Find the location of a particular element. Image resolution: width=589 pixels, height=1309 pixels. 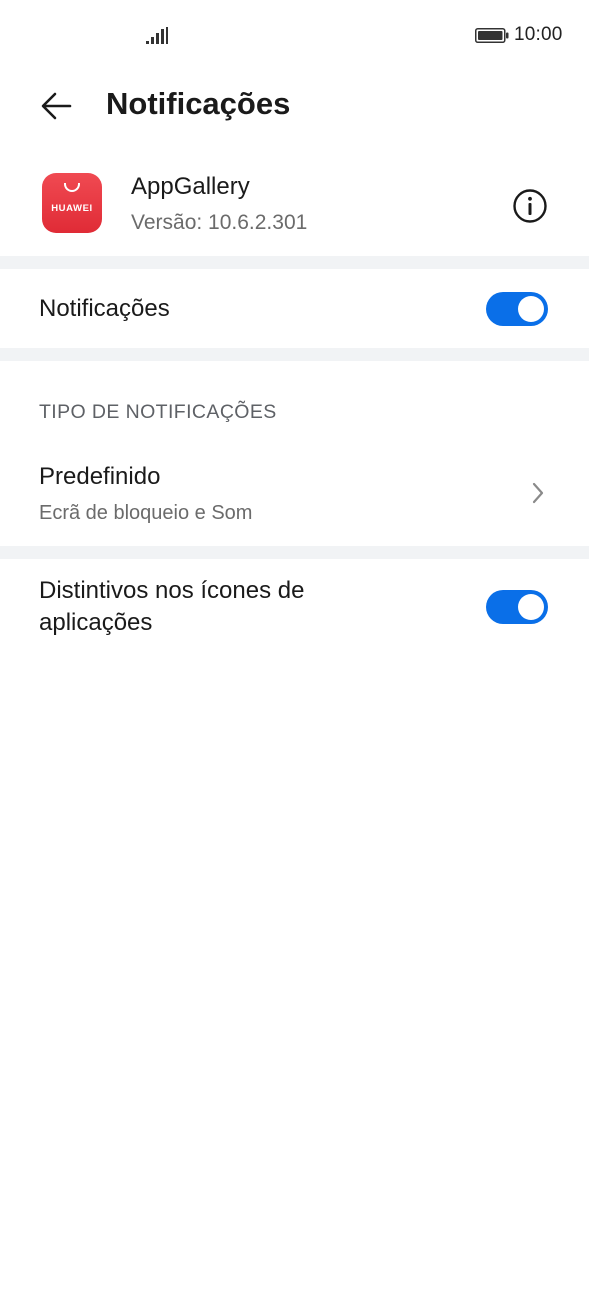

badges-switch is located at coordinates (517, 607).